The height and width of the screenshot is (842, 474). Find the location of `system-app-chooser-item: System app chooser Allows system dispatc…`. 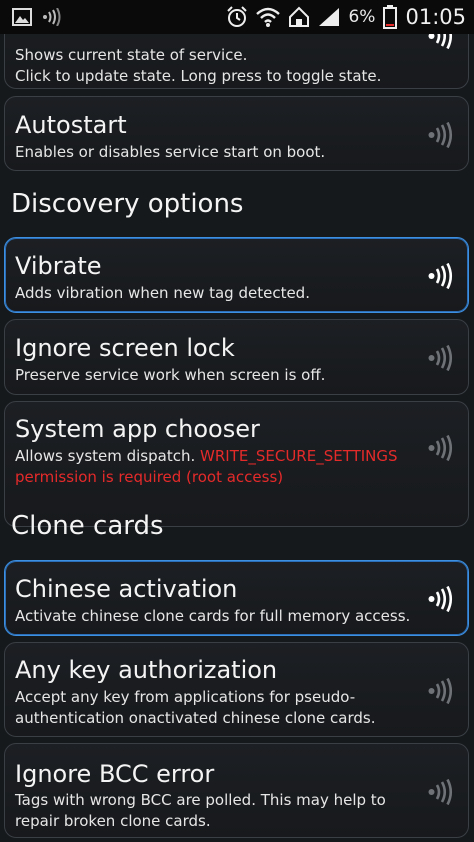

system-app-chooser-item: System app chooser Allows system dispatc… is located at coordinates (236, 464).